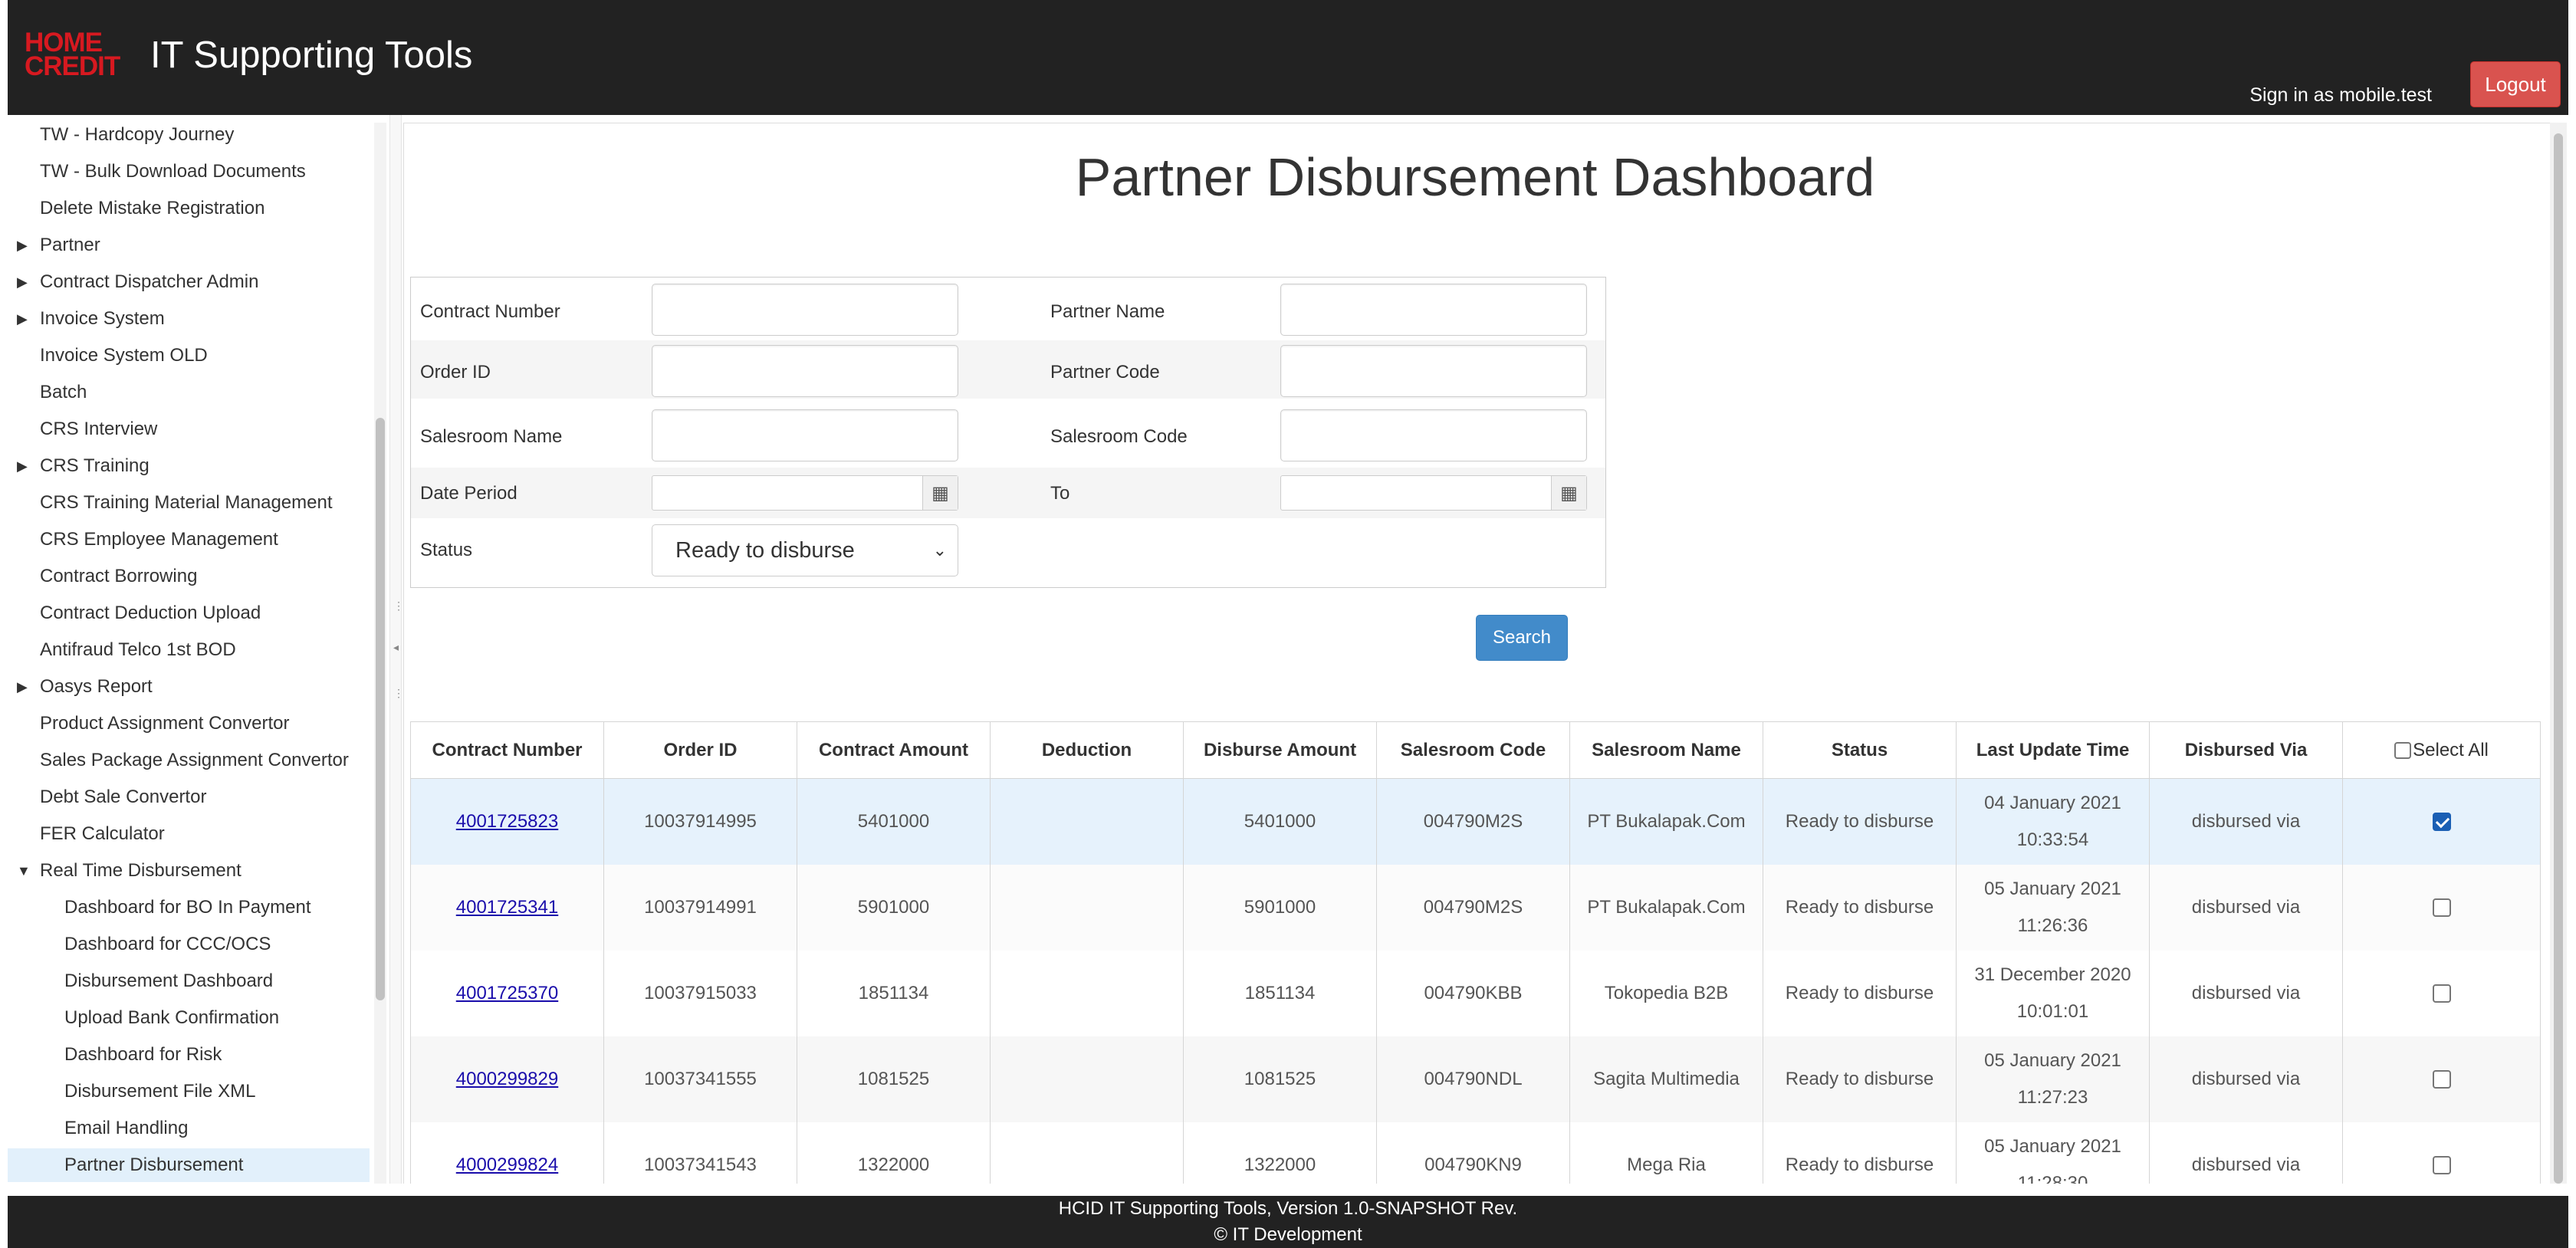  I want to click on sidebar-item: FER Calculator, so click(189, 834).